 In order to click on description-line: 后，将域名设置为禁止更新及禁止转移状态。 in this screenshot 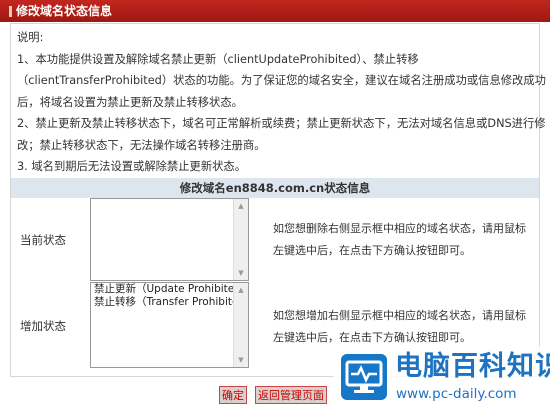, I will do `click(130, 102)`.